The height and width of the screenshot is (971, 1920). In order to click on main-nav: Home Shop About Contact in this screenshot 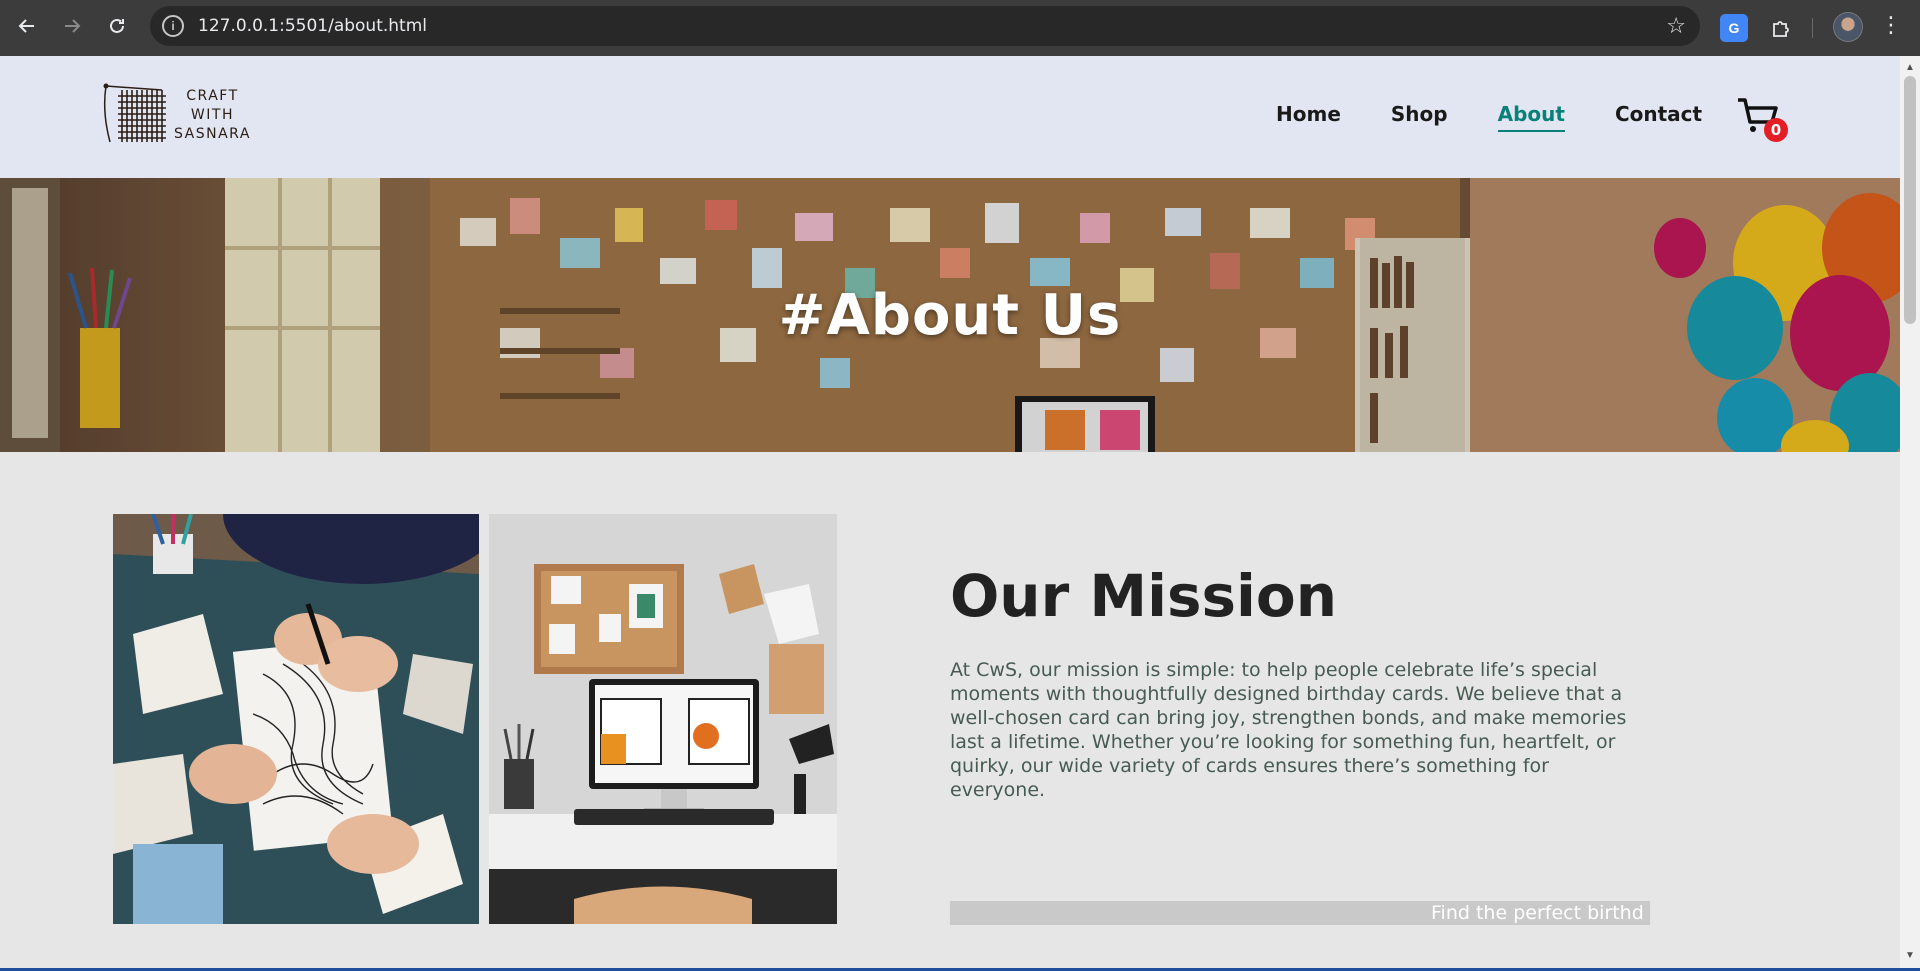, I will do `click(1514, 117)`.